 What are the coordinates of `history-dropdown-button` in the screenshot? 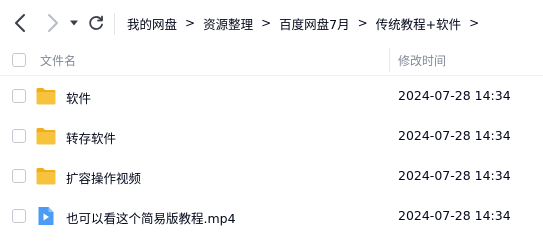 It's located at (74, 23).